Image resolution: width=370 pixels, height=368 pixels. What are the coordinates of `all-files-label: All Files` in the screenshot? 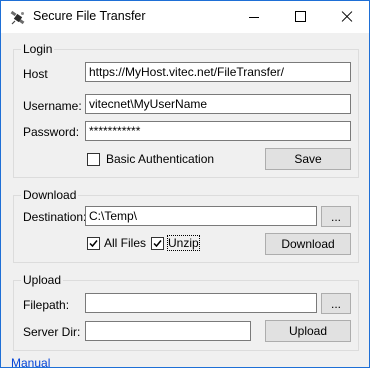 It's located at (125, 243).